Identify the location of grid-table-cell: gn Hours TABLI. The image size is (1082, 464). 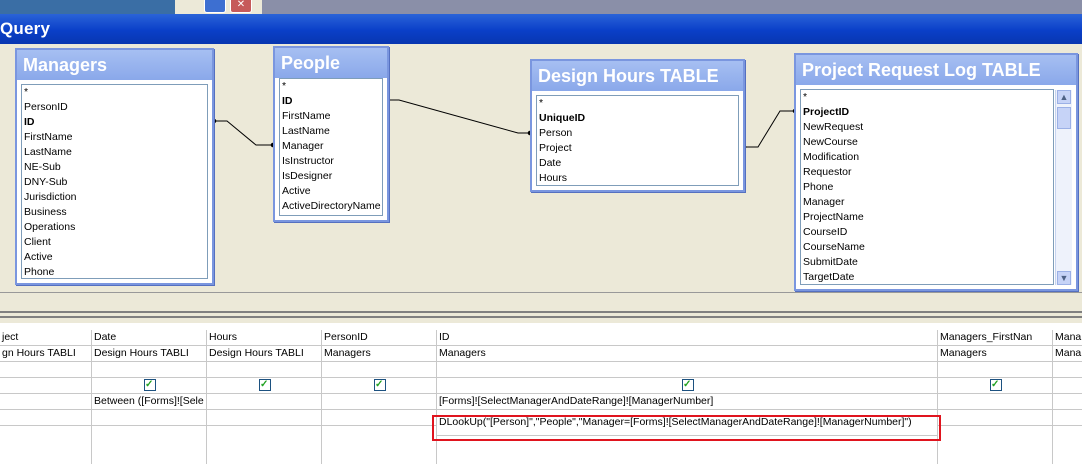
(45, 354).